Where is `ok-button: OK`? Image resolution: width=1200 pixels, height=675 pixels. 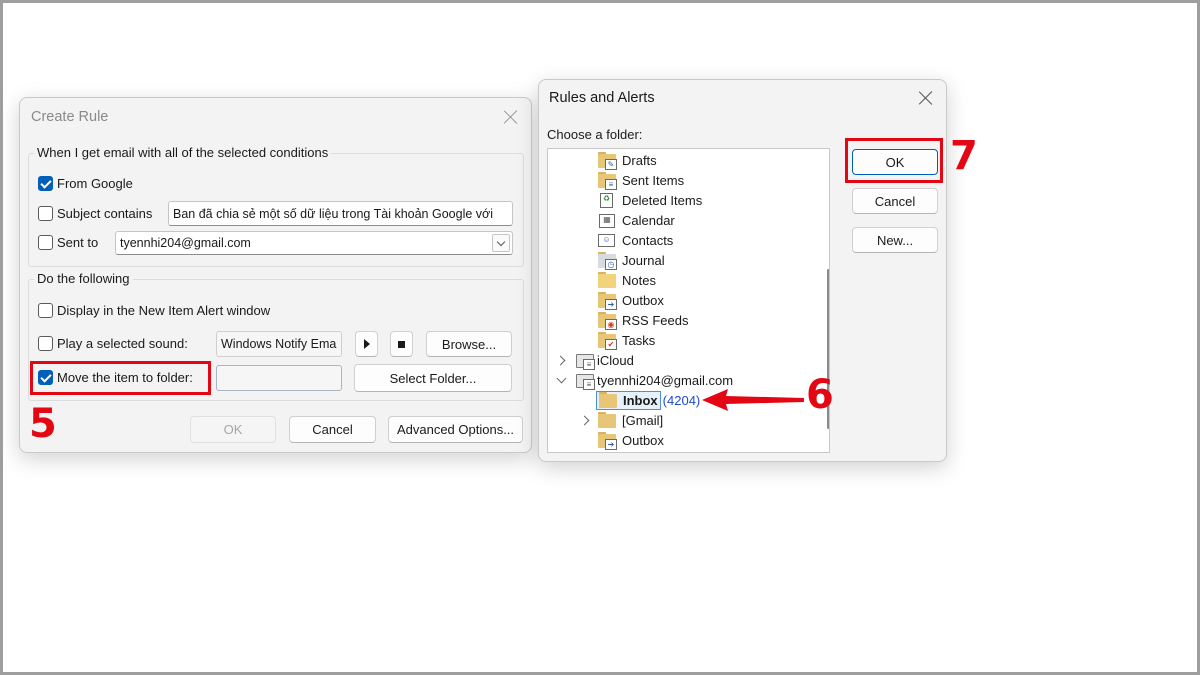 ok-button: OK is located at coordinates (233, 429).